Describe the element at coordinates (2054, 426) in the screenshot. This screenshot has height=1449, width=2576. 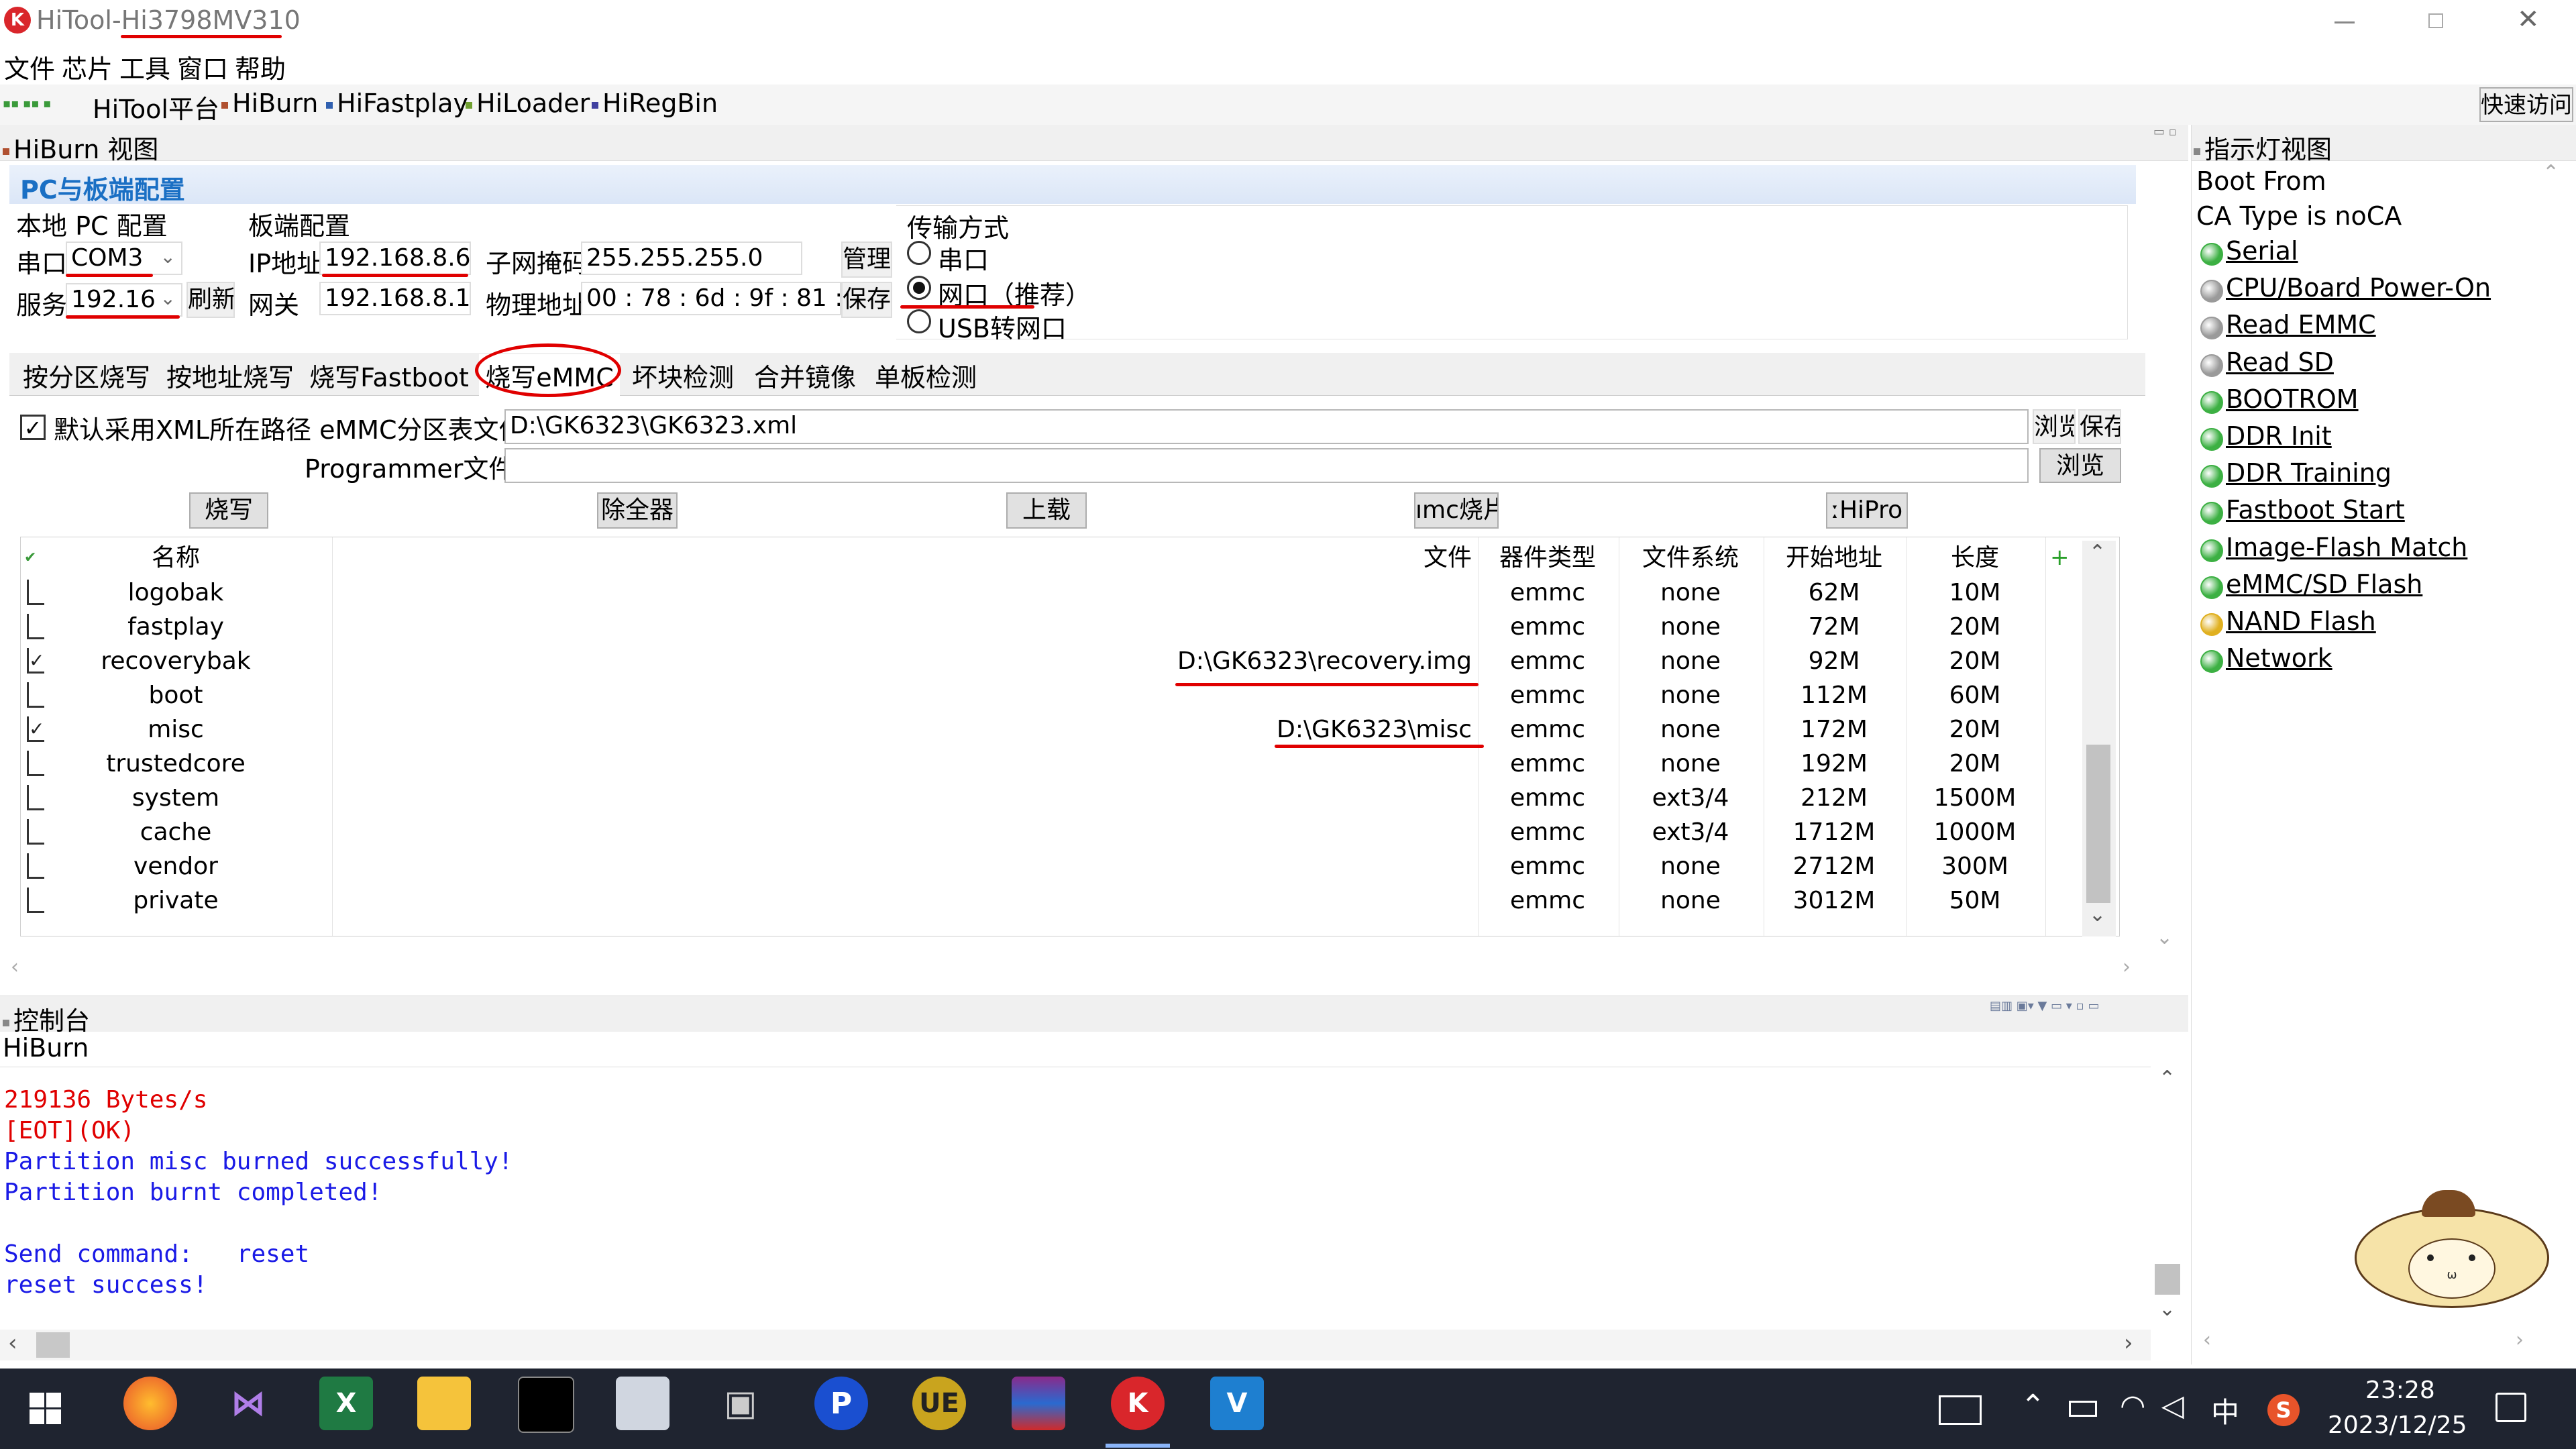
I see `xml-browse-button: 浏览` at that location.